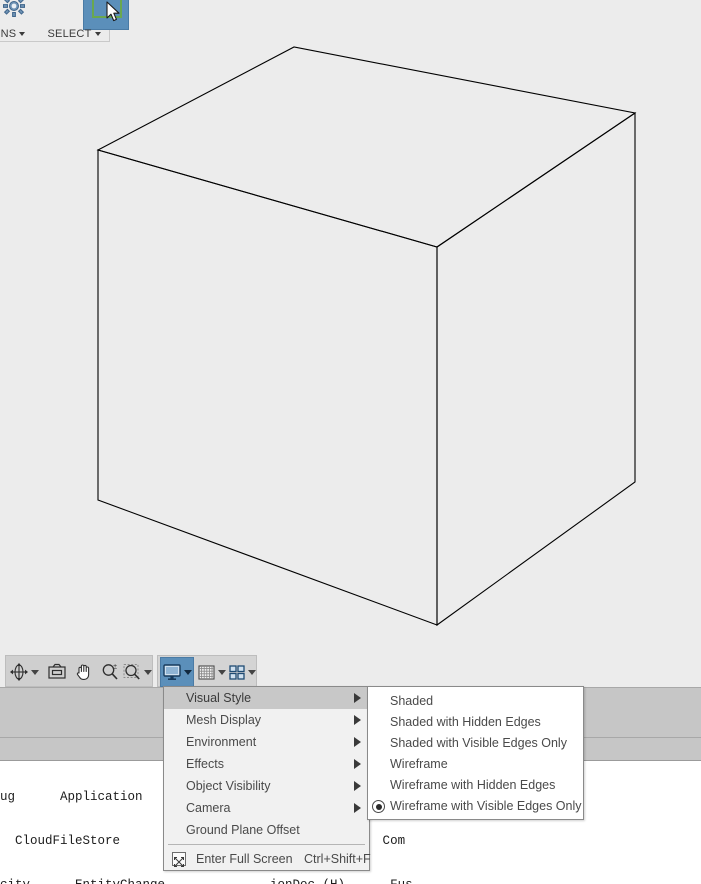 This screenshot has height=884, width=701. I want to click on grid-settings-icon, so click(206, 672).